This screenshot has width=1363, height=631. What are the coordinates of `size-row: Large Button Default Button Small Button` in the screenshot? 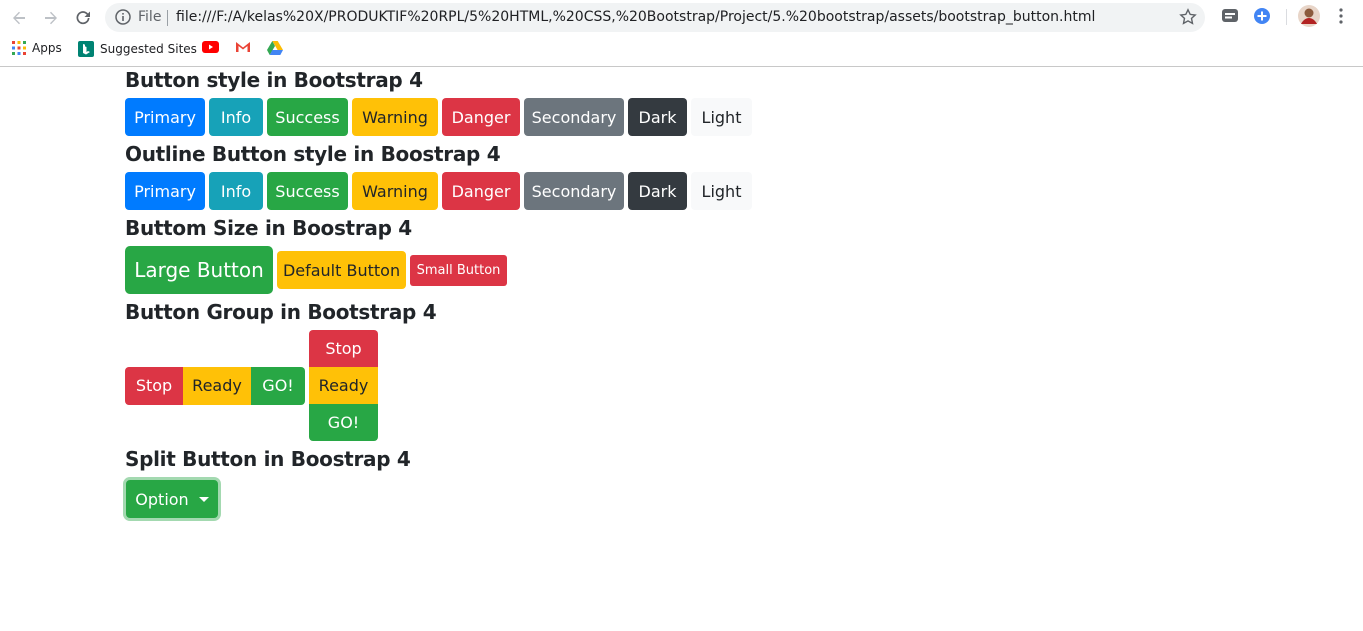 It's located at (438, 270).